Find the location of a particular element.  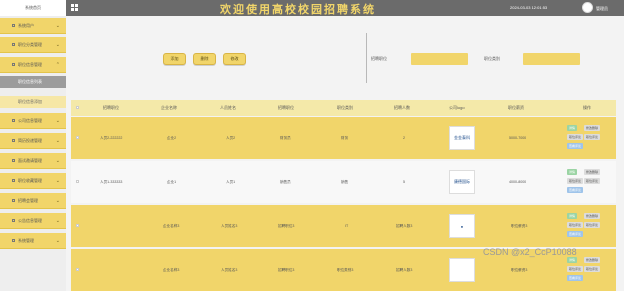

cell-count: 招聘人数3 is located at coordinates (404, 226).